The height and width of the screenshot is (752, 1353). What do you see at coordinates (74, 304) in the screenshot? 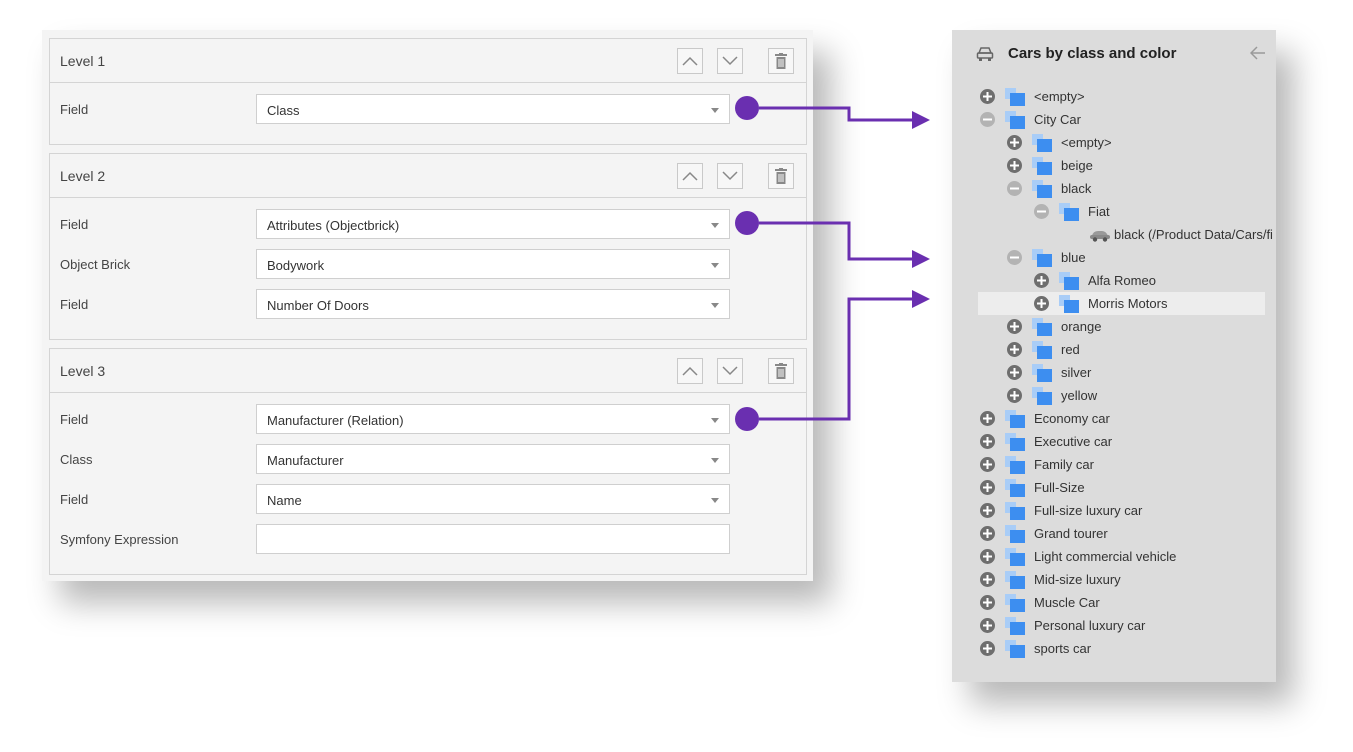
I see `field-label: Field` at bounding box center [74, 304].